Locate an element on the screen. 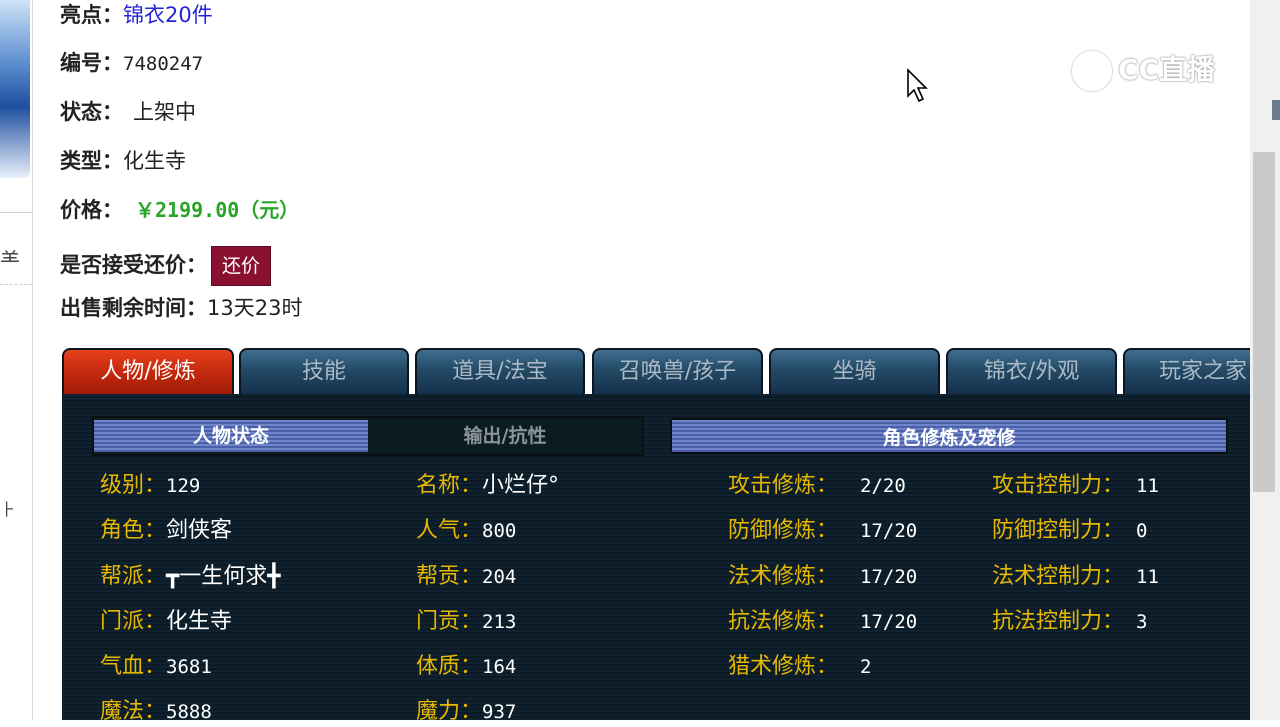 The image size is (1280, 727). stat-level: 级别：129 is located at coordinates (150, 486).